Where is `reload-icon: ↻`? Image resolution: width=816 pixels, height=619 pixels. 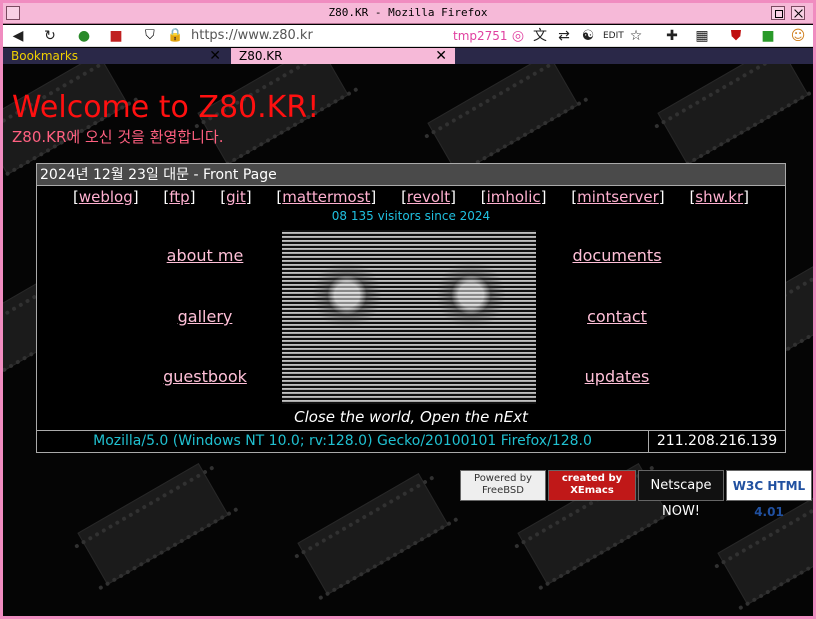
reload-icon: ↻ is located at coordinates (50, 36).